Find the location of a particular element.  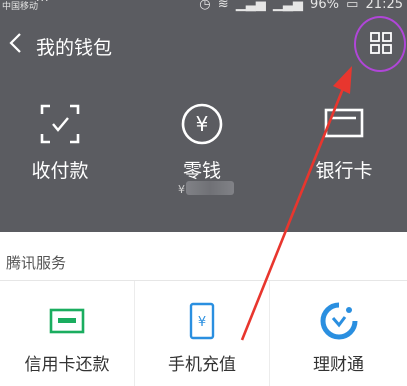

service-credit-card: 信用卡还款 is located at coordinates (67, 333).